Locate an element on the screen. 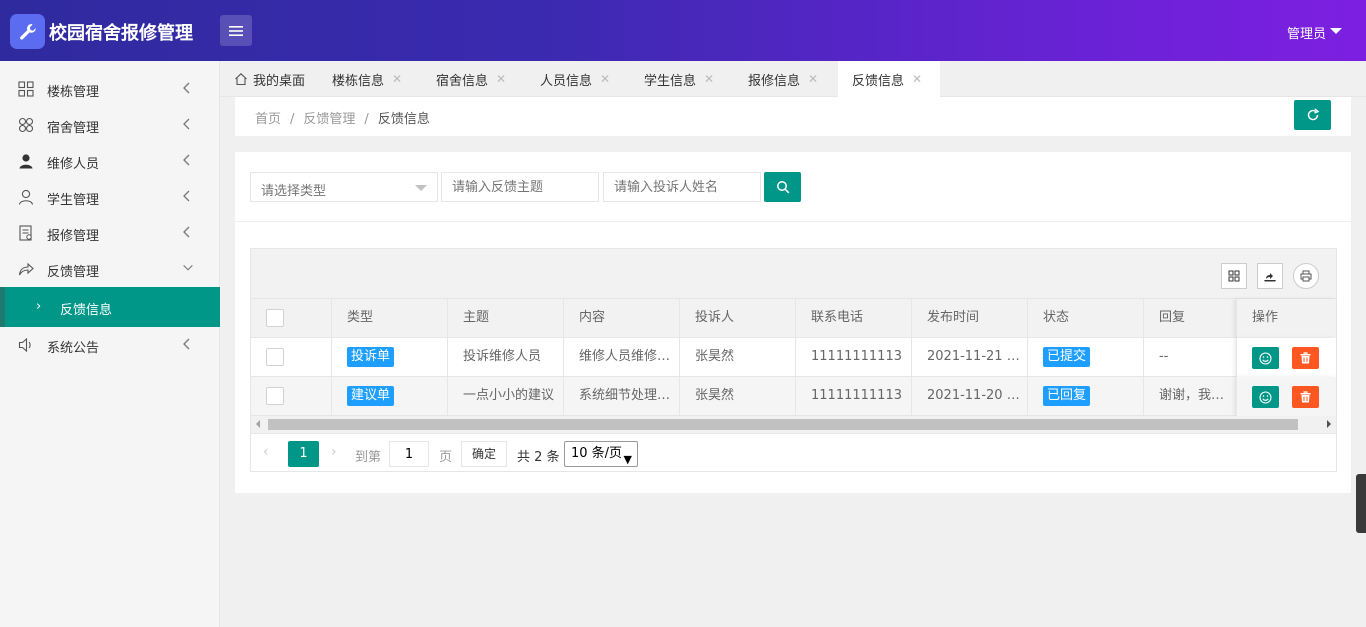  type-cell: 投诉单 is located at coordinates (390, 357).